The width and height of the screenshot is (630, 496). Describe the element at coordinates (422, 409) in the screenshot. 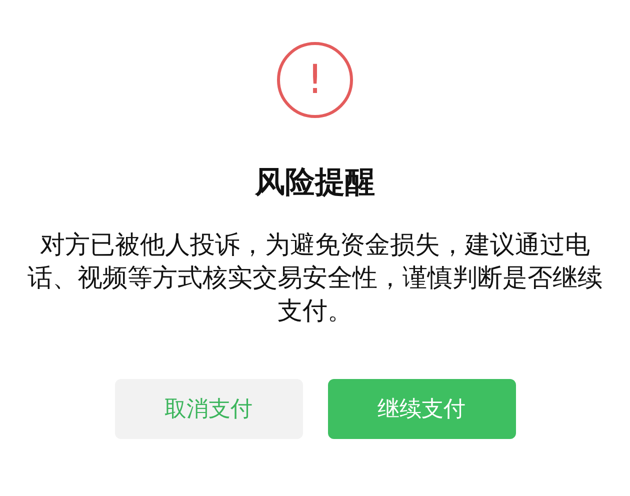

I see `continue-button: 继续支付` at that location.